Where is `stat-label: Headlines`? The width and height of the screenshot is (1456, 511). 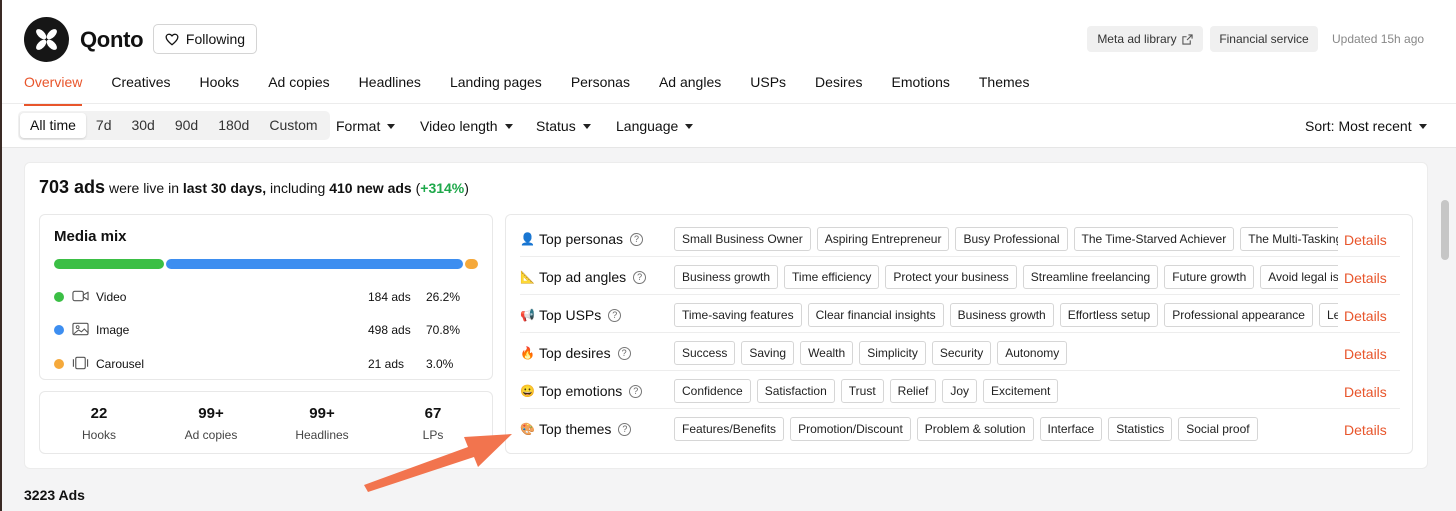 stat-label: Headlines is located at coordinates (322, 435).